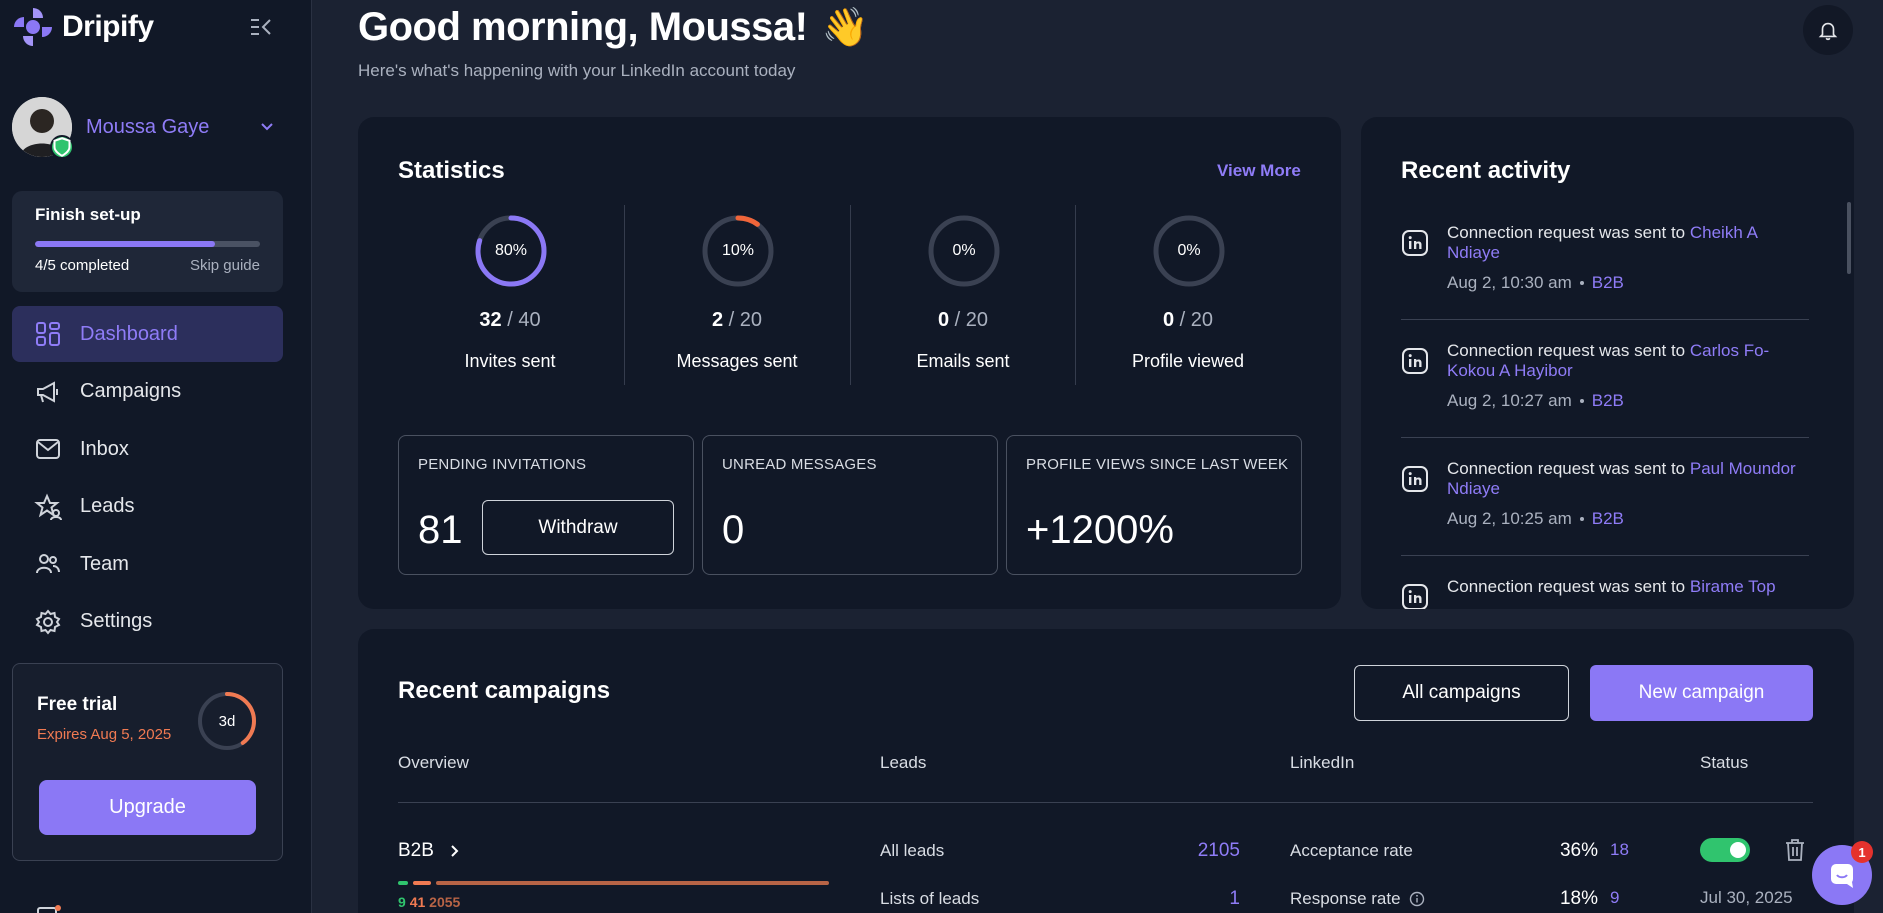 Image resolution: width=1883 pixels, height=913 pixels. I want to click on response-rate-label: Response rate, so click(1357, 899).